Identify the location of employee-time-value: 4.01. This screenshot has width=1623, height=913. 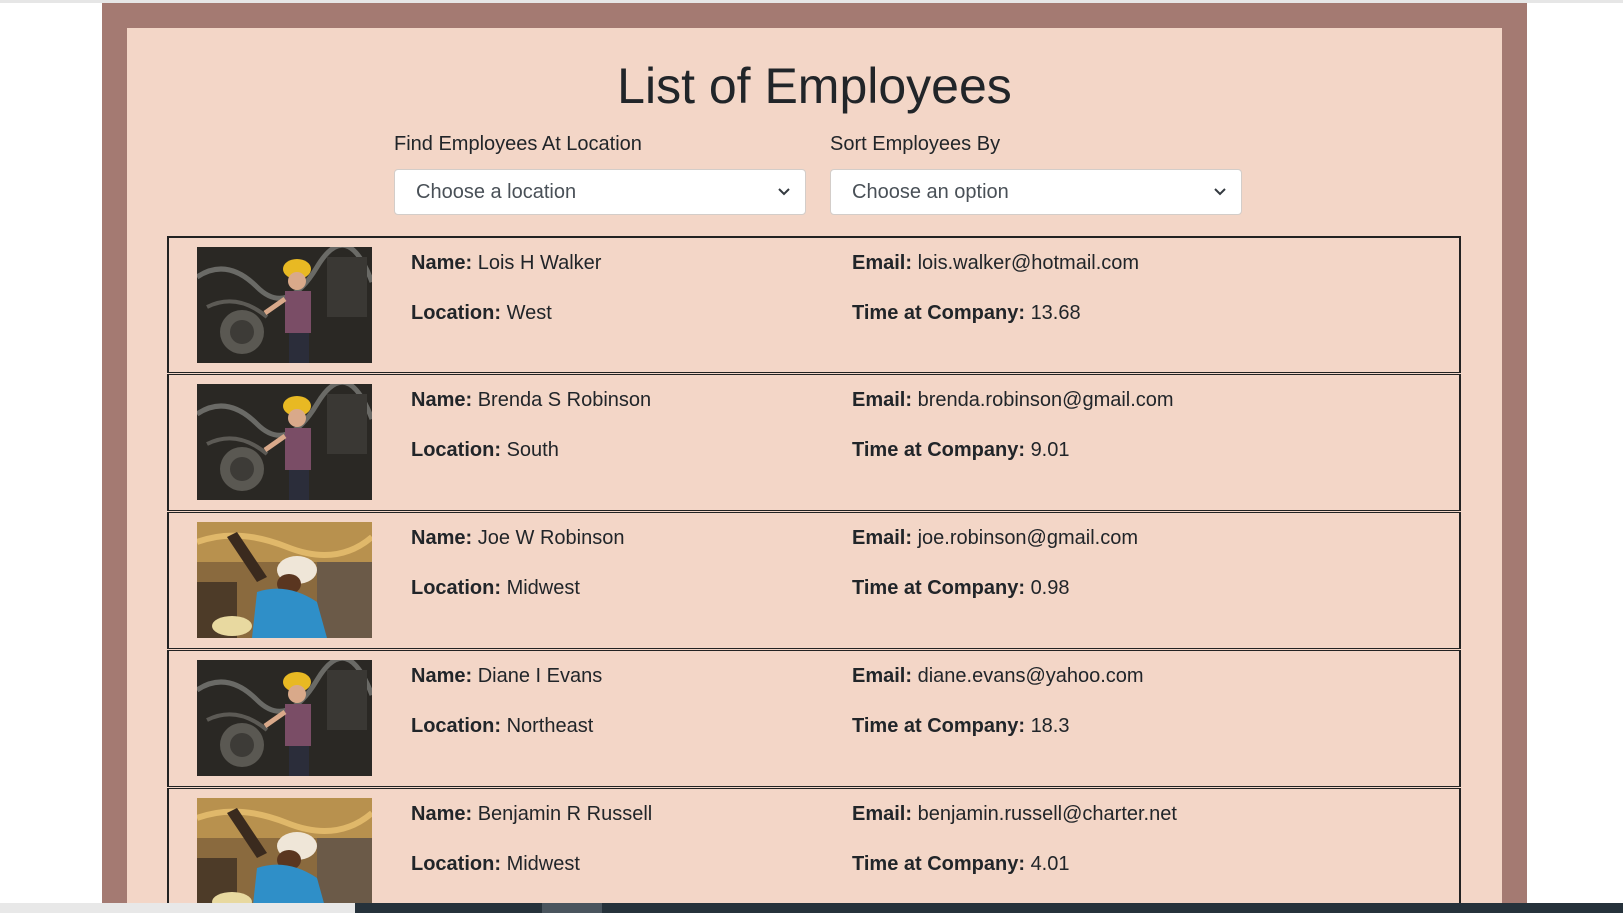
(1050, 864).